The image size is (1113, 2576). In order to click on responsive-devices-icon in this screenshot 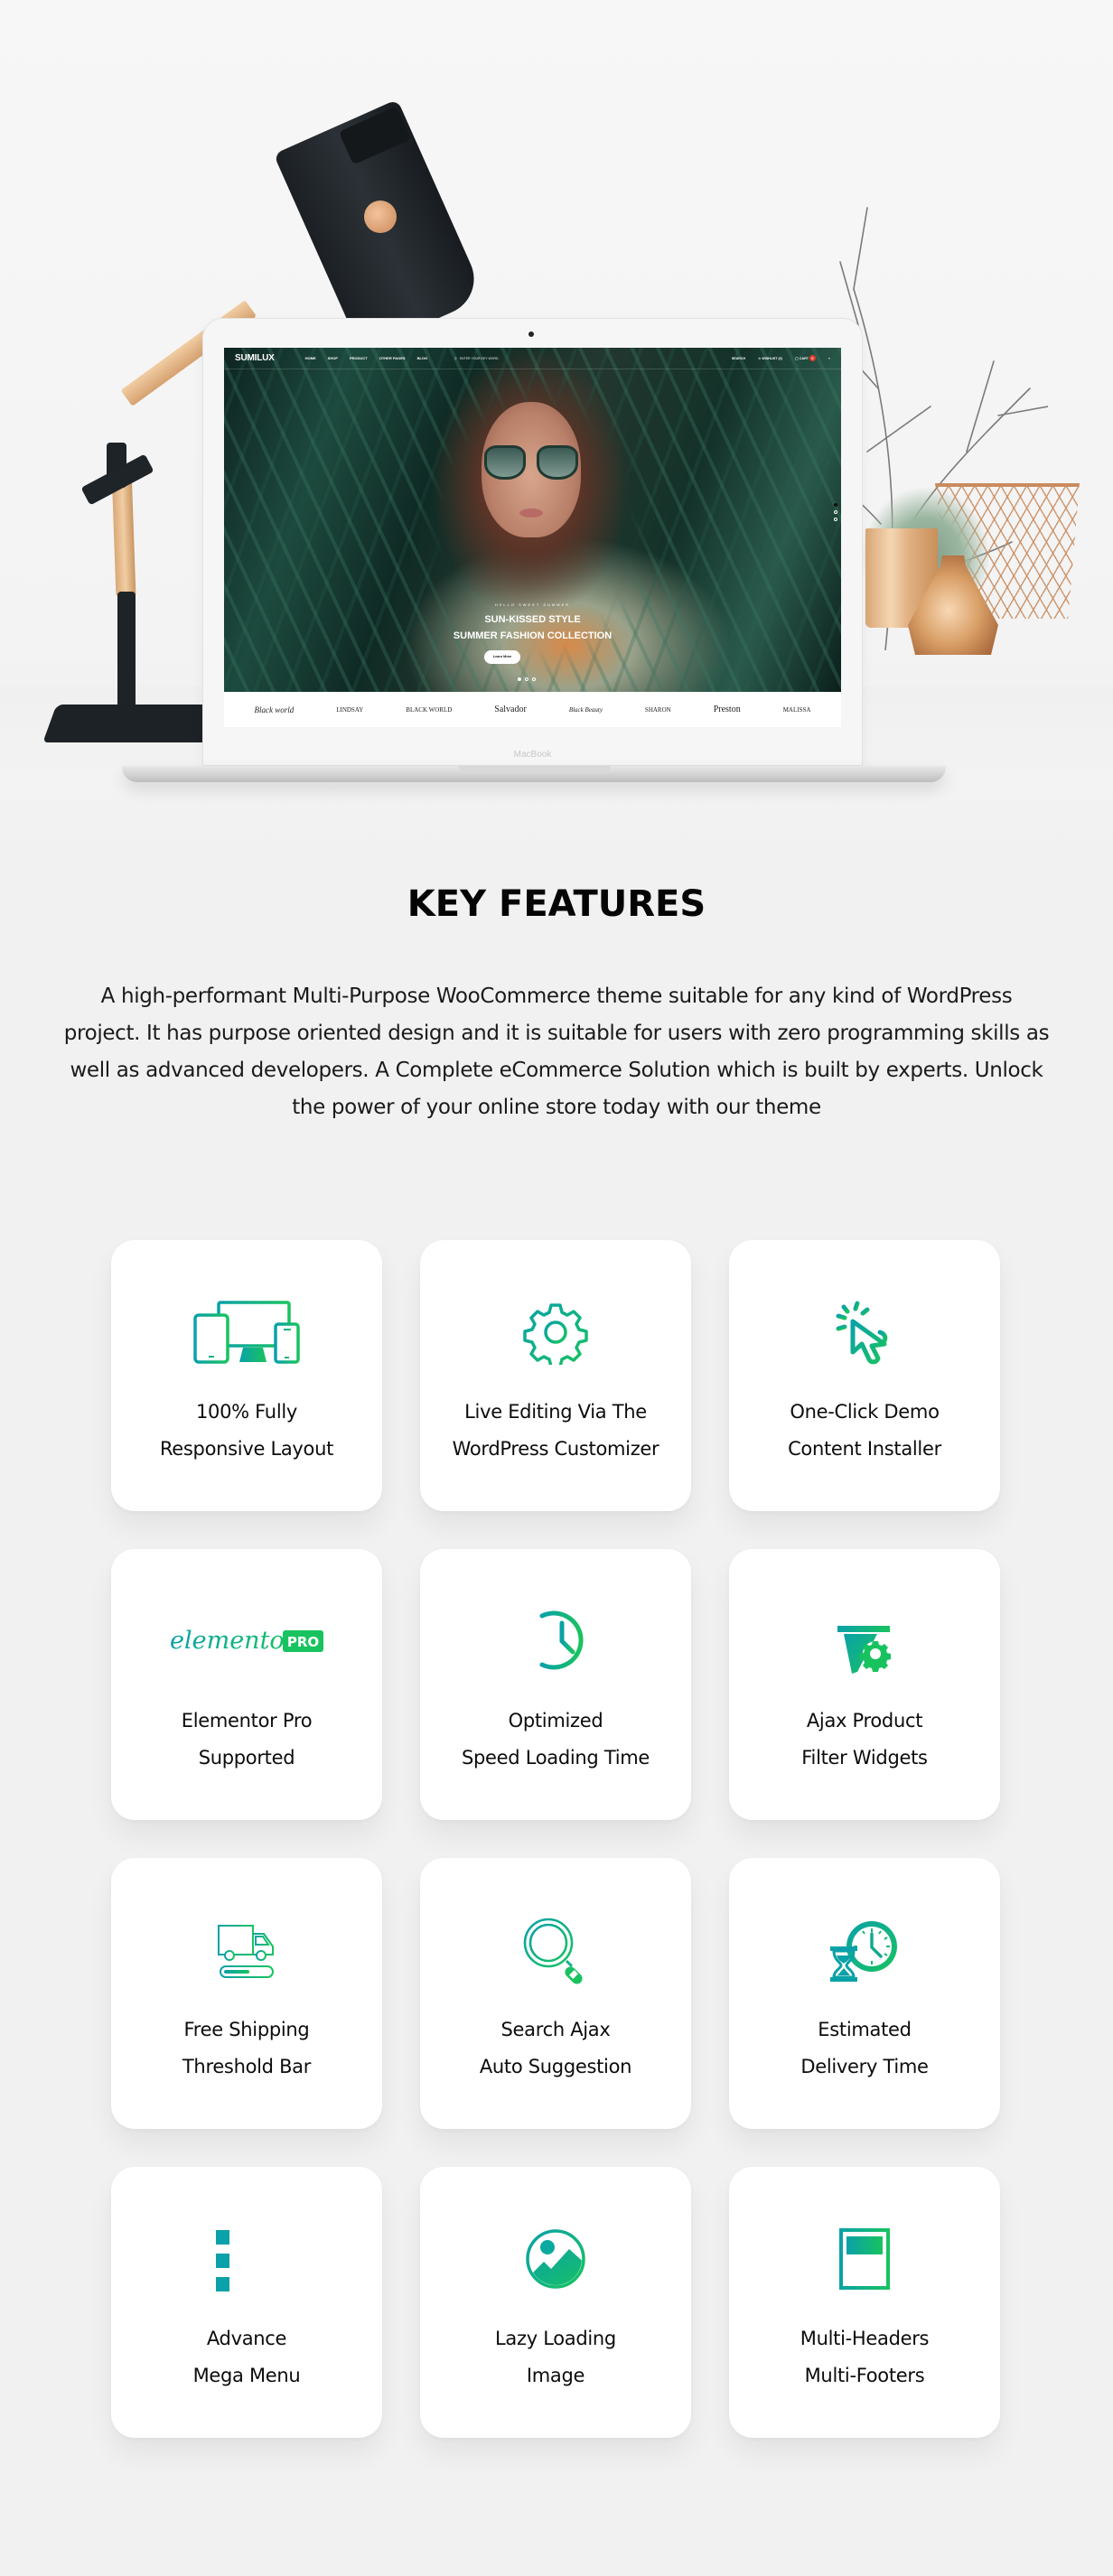, I will do `click(246, 1332)`.